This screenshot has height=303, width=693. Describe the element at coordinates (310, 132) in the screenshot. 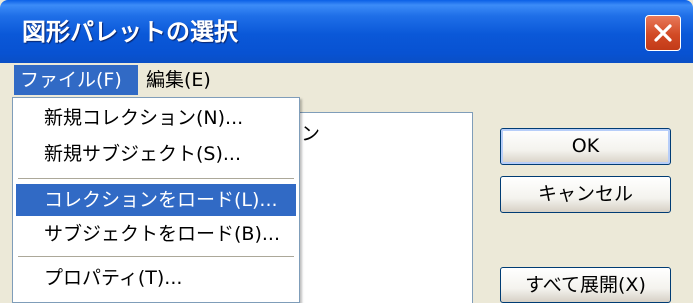

I see `list-item: ン` at that location.